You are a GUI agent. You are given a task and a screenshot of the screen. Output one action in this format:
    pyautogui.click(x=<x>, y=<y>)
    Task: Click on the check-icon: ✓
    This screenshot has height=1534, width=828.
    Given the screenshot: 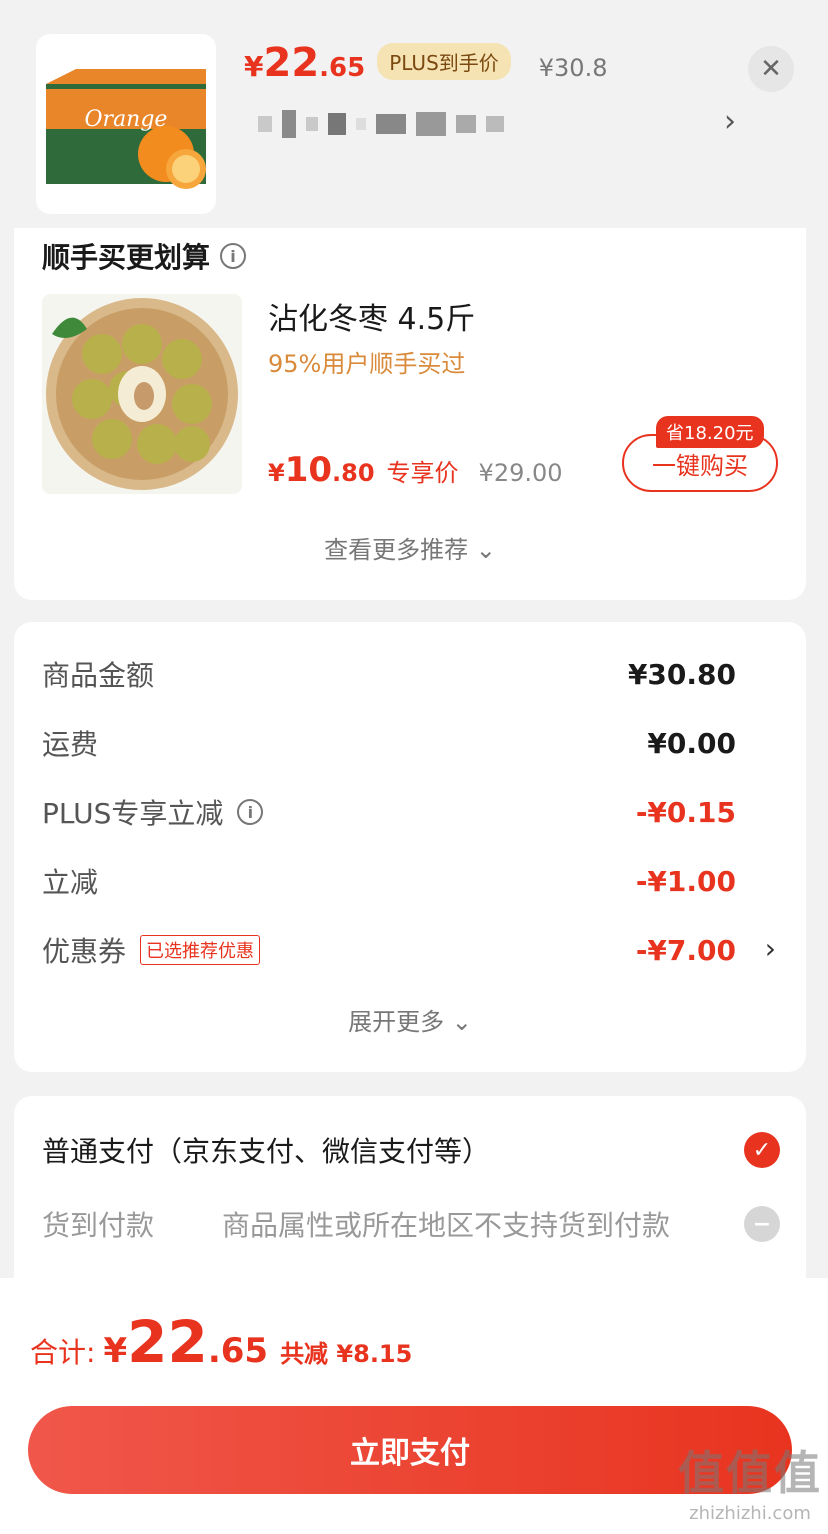 What is the action you would take?
    pyautogui.click(x=762, y=1150)
    